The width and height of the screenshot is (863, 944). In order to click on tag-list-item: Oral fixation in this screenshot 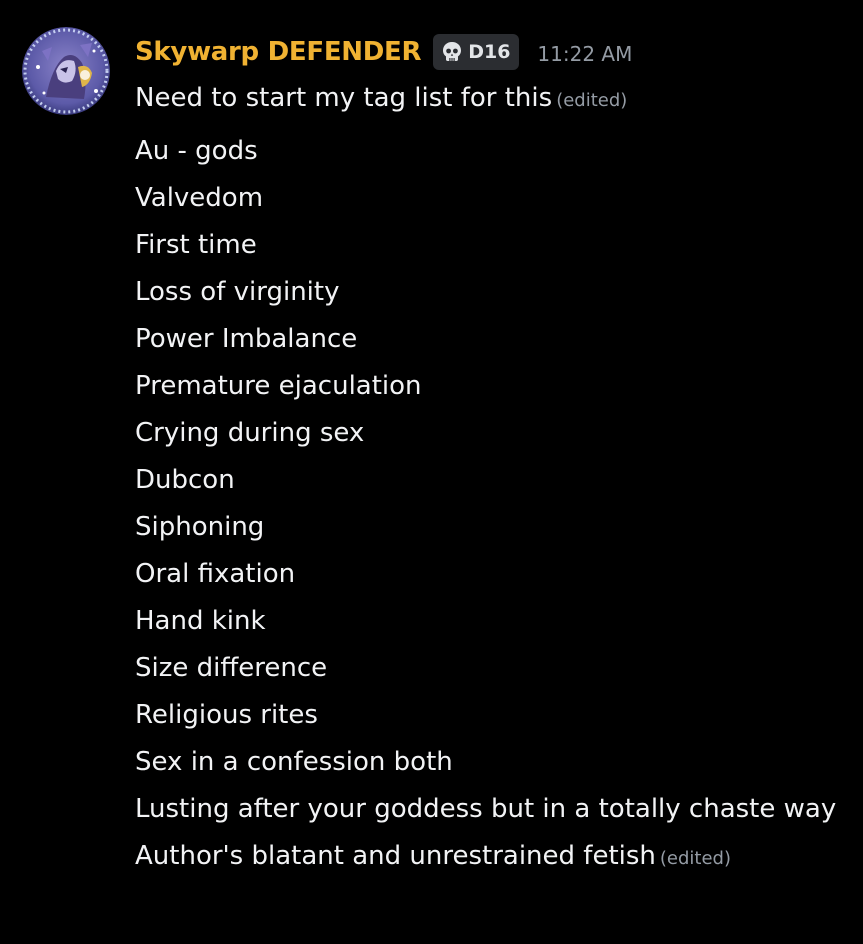, I will do `click(215, 574)`.